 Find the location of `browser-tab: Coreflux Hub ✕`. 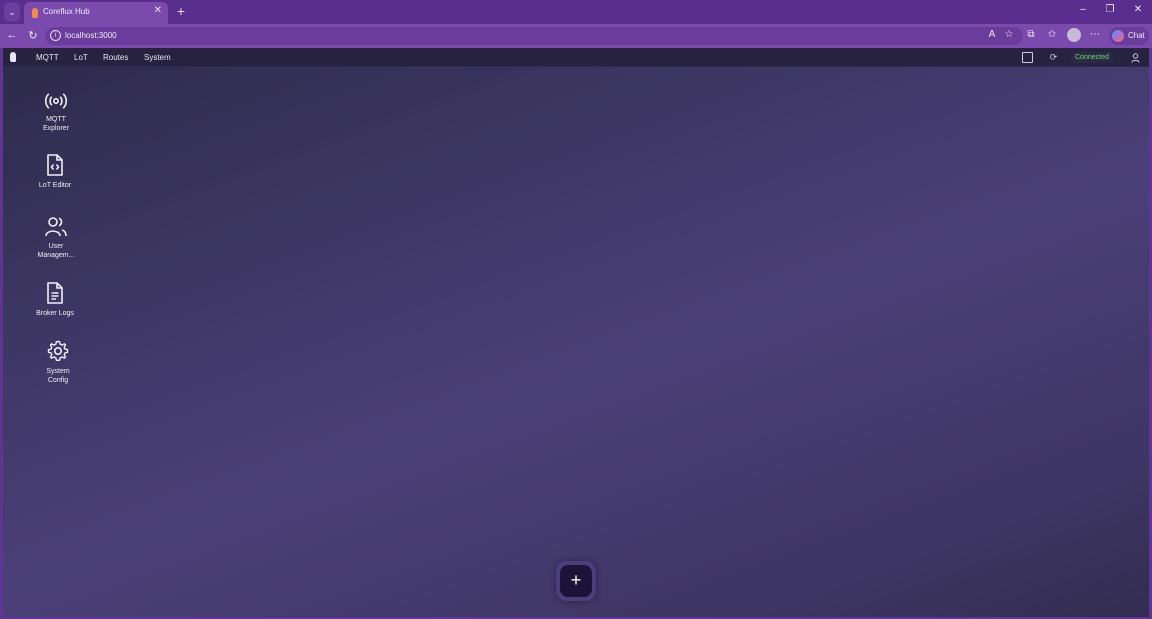

browser-tab: Coreflux Hub ✕ is located at coordinates (96, 13).